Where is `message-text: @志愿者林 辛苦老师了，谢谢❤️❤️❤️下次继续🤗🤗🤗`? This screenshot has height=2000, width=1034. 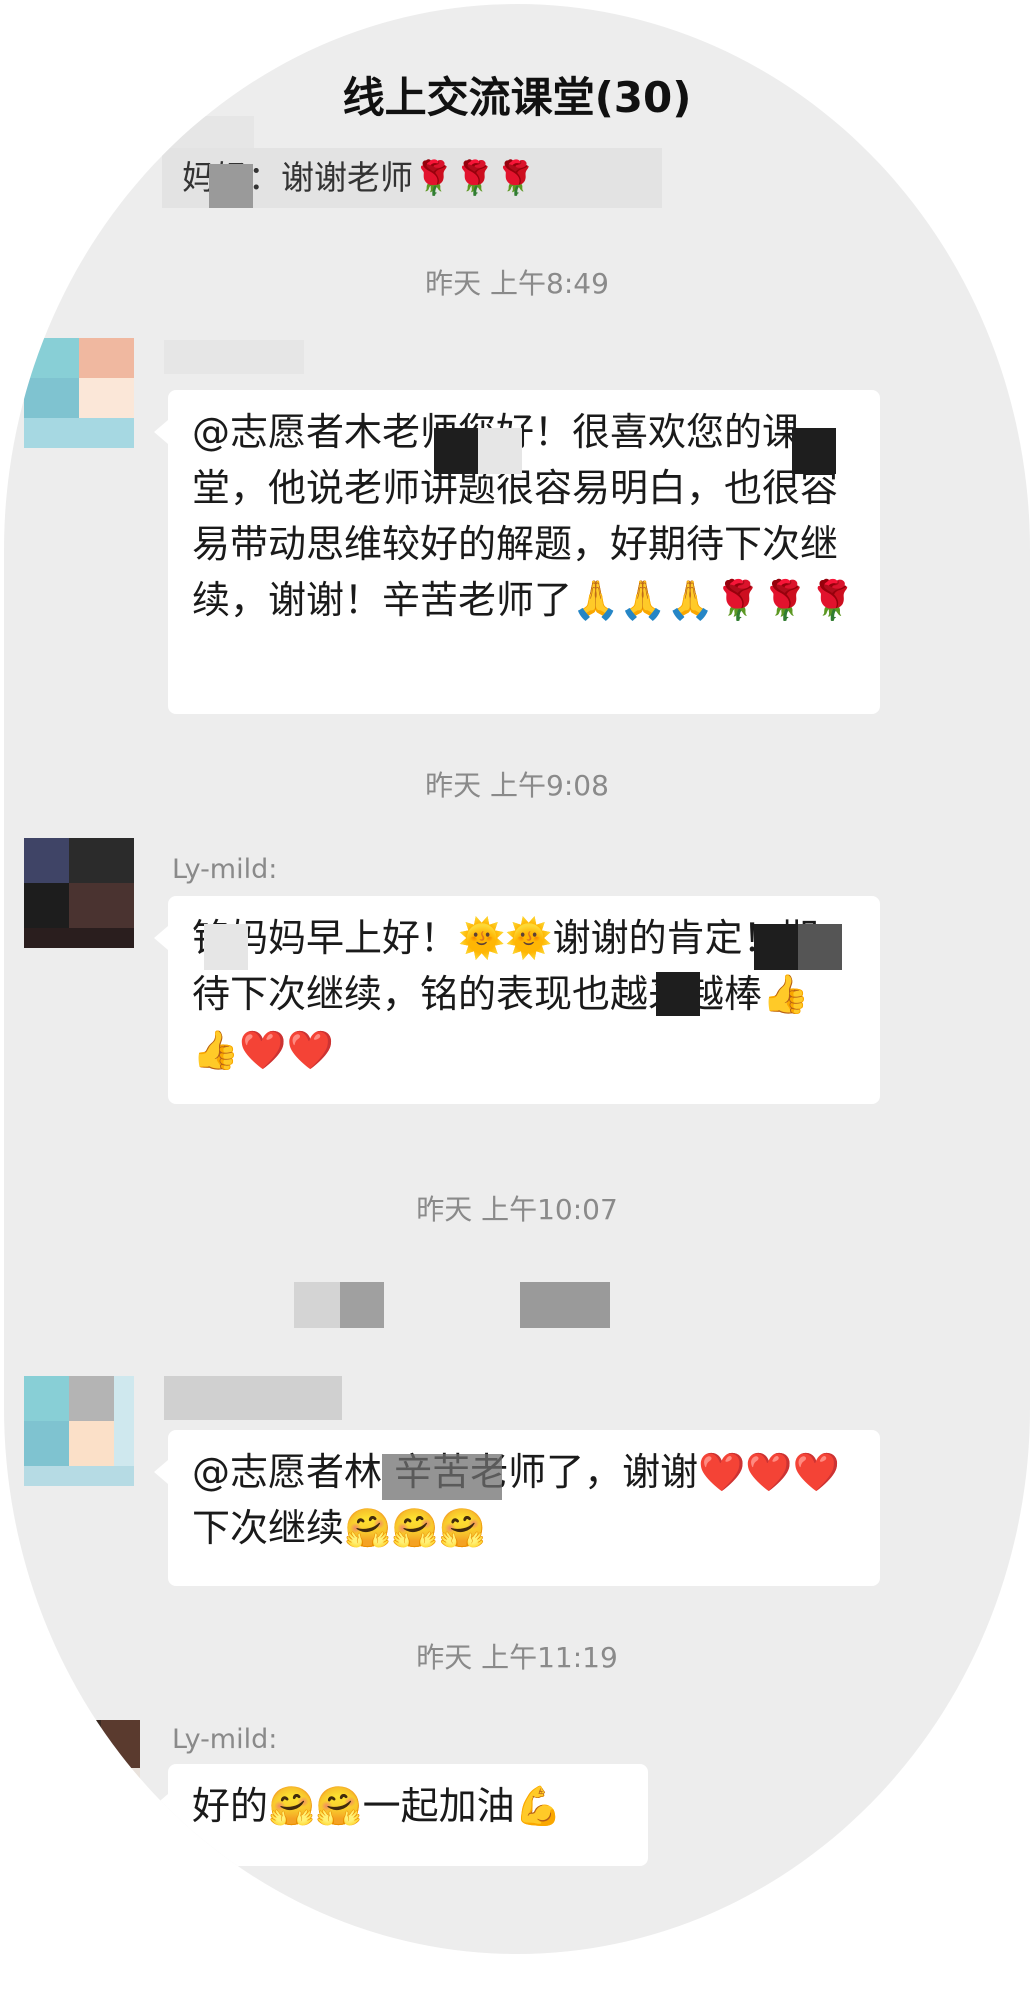 message-text: @志愿者林 辛苦老师了，谢谢❤️❤️❤️下次继续🤗🤗🤗 is located at coordinates (516, 1500).